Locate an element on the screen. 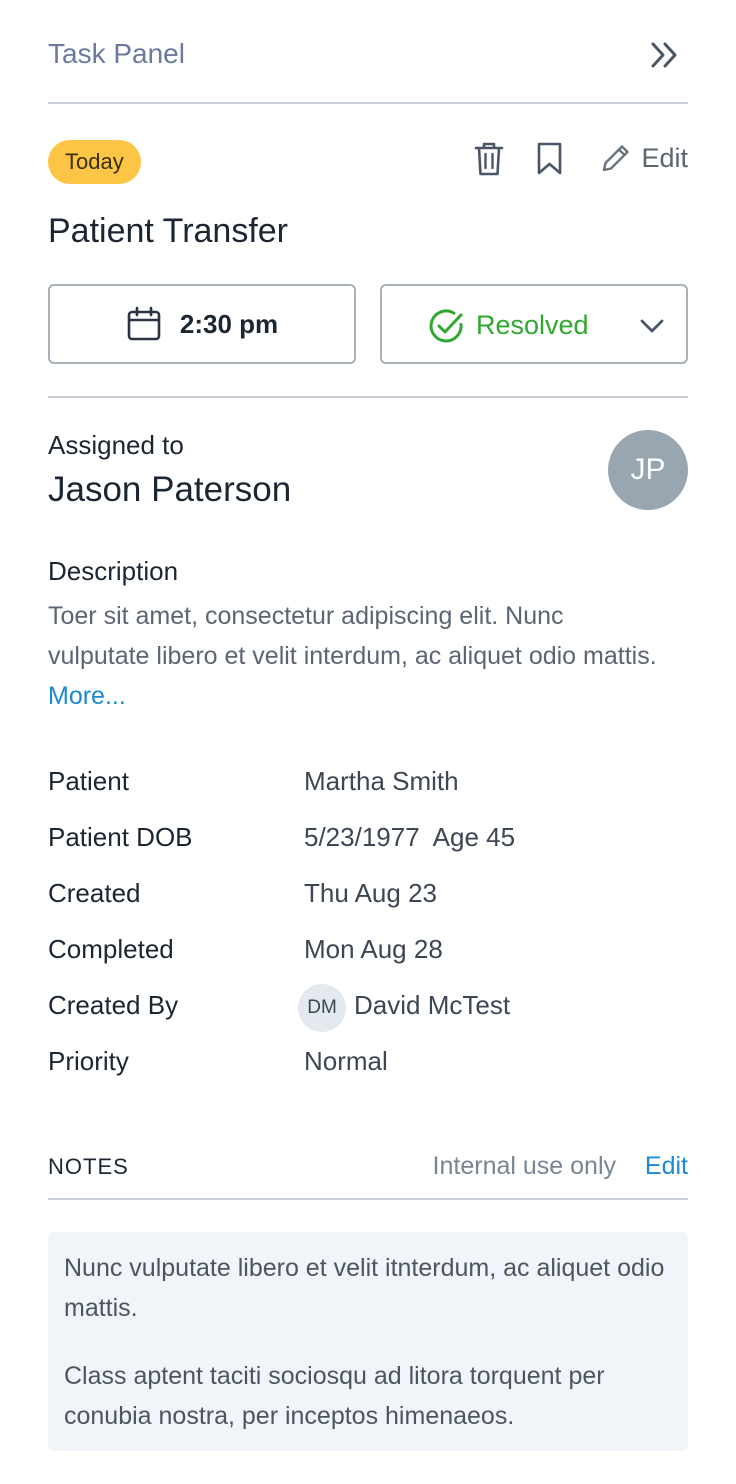  detail-label: Patient DOB is located at coordinates (120, 837).